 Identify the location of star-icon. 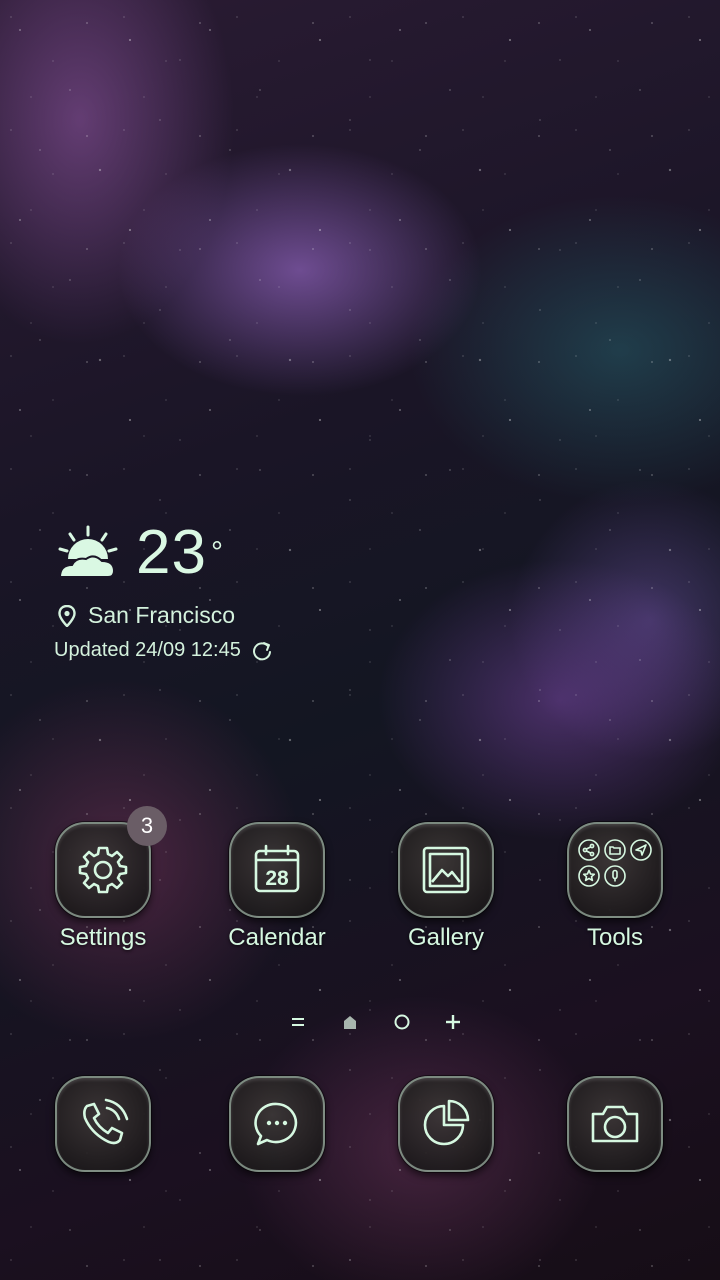
(589, 876).